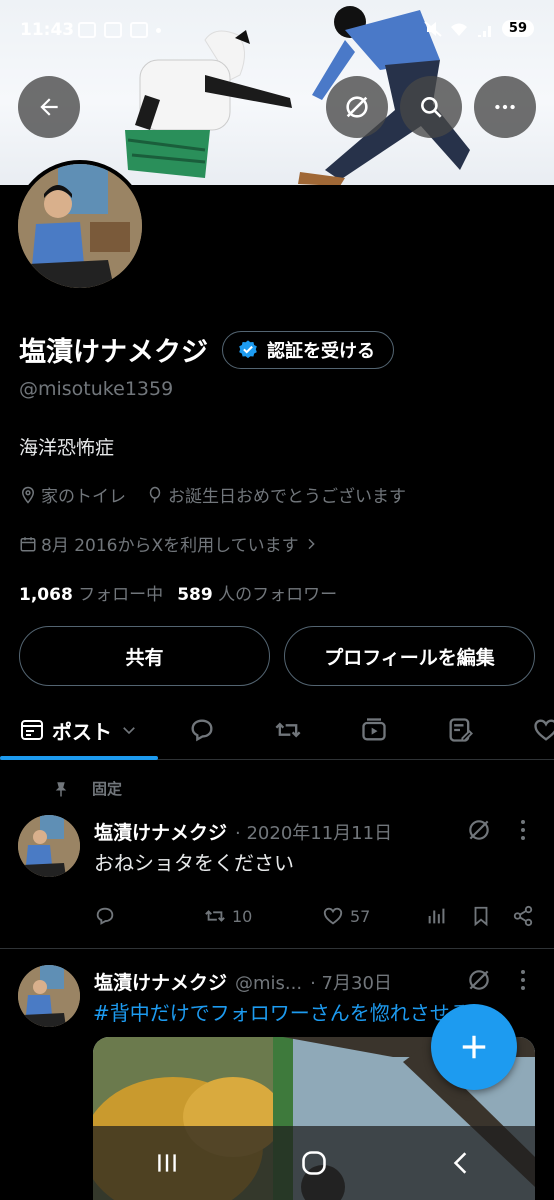 The image size is (554, 1200). I want to click on back-button, so click(49, 107).